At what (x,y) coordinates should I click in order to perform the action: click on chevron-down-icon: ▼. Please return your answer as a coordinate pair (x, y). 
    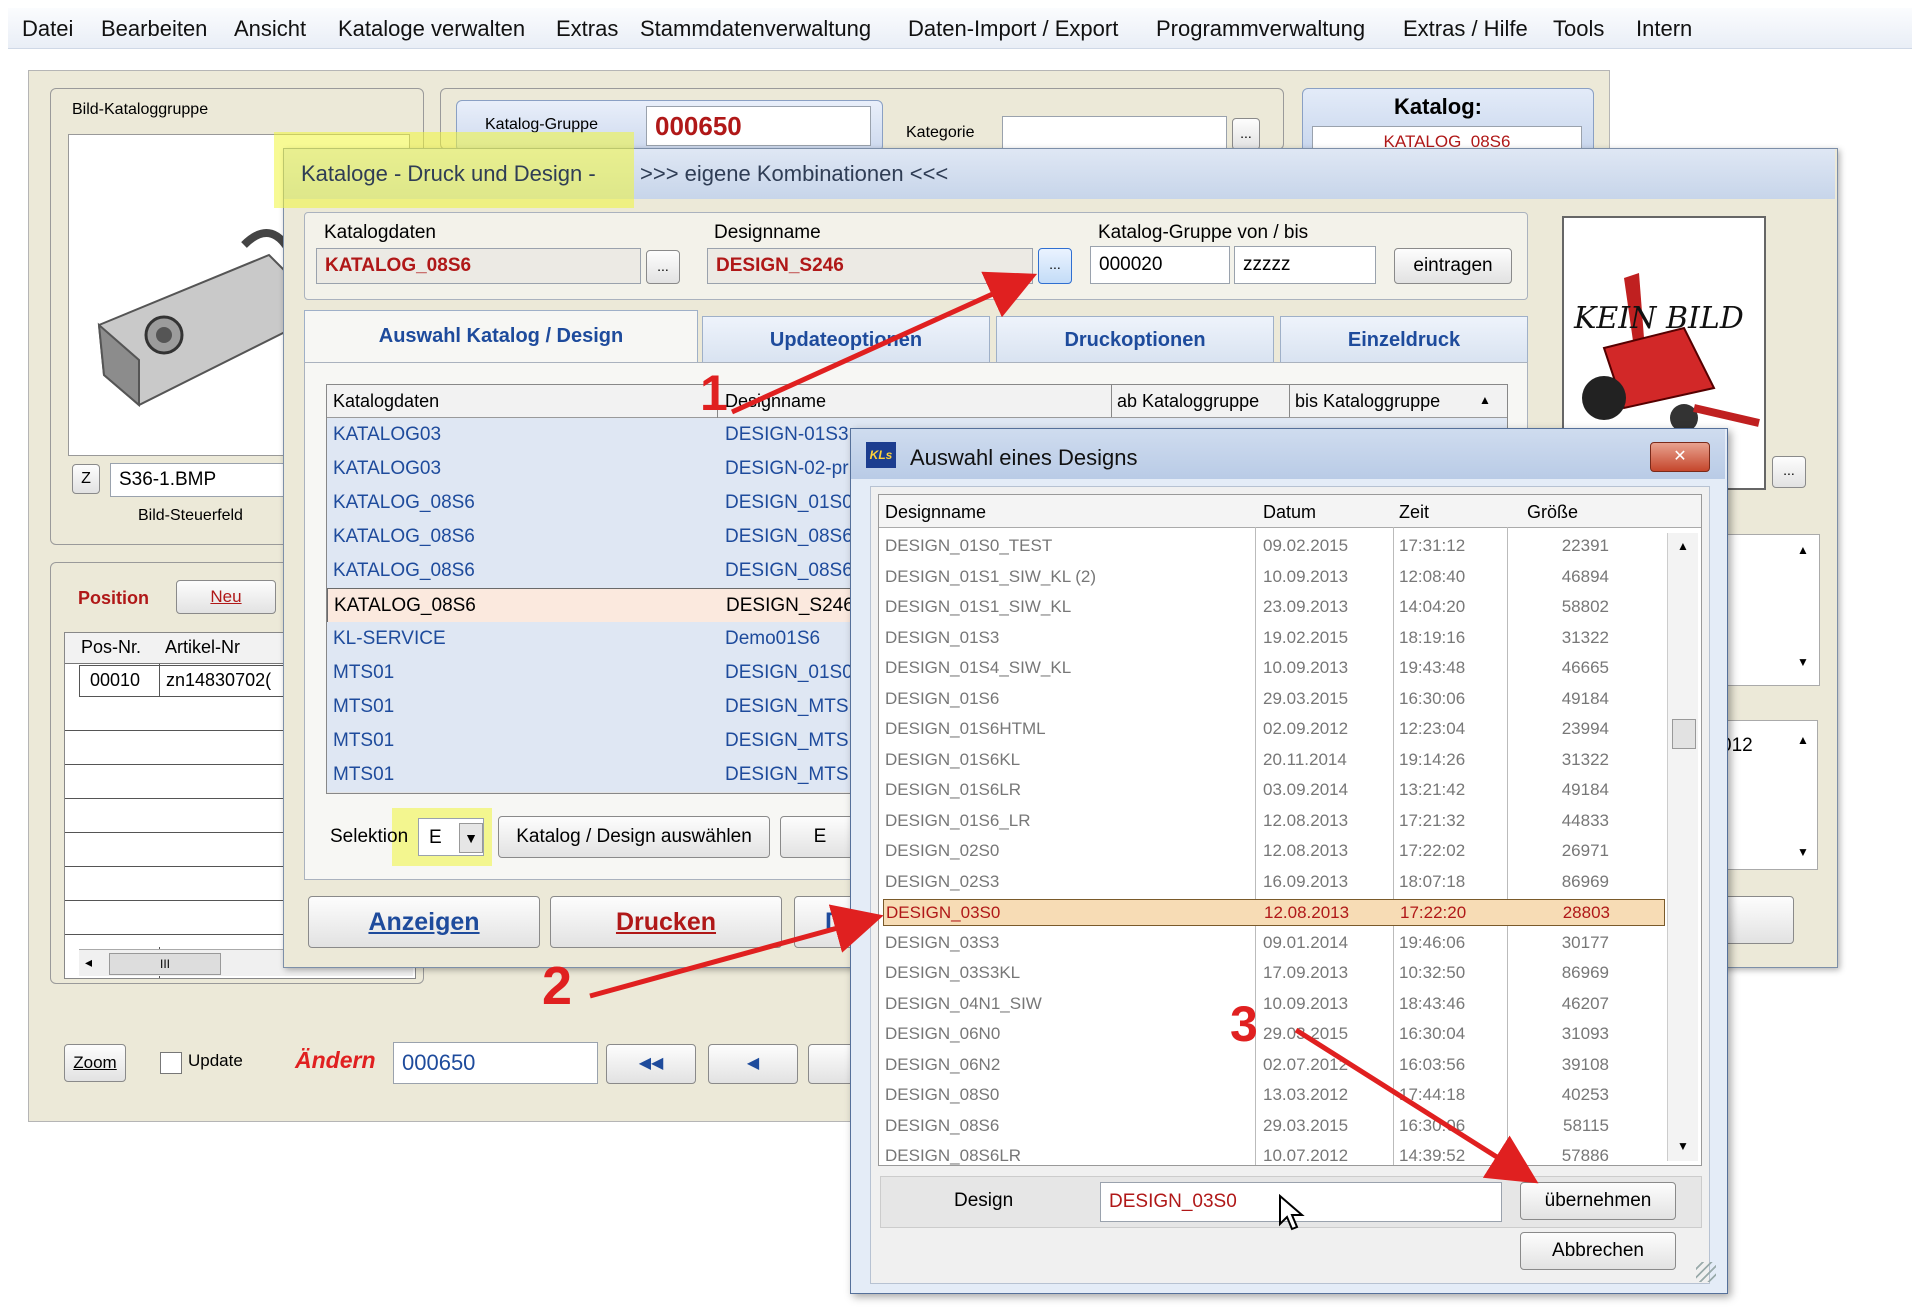
    Looking at the image, I should click on (471, 838).